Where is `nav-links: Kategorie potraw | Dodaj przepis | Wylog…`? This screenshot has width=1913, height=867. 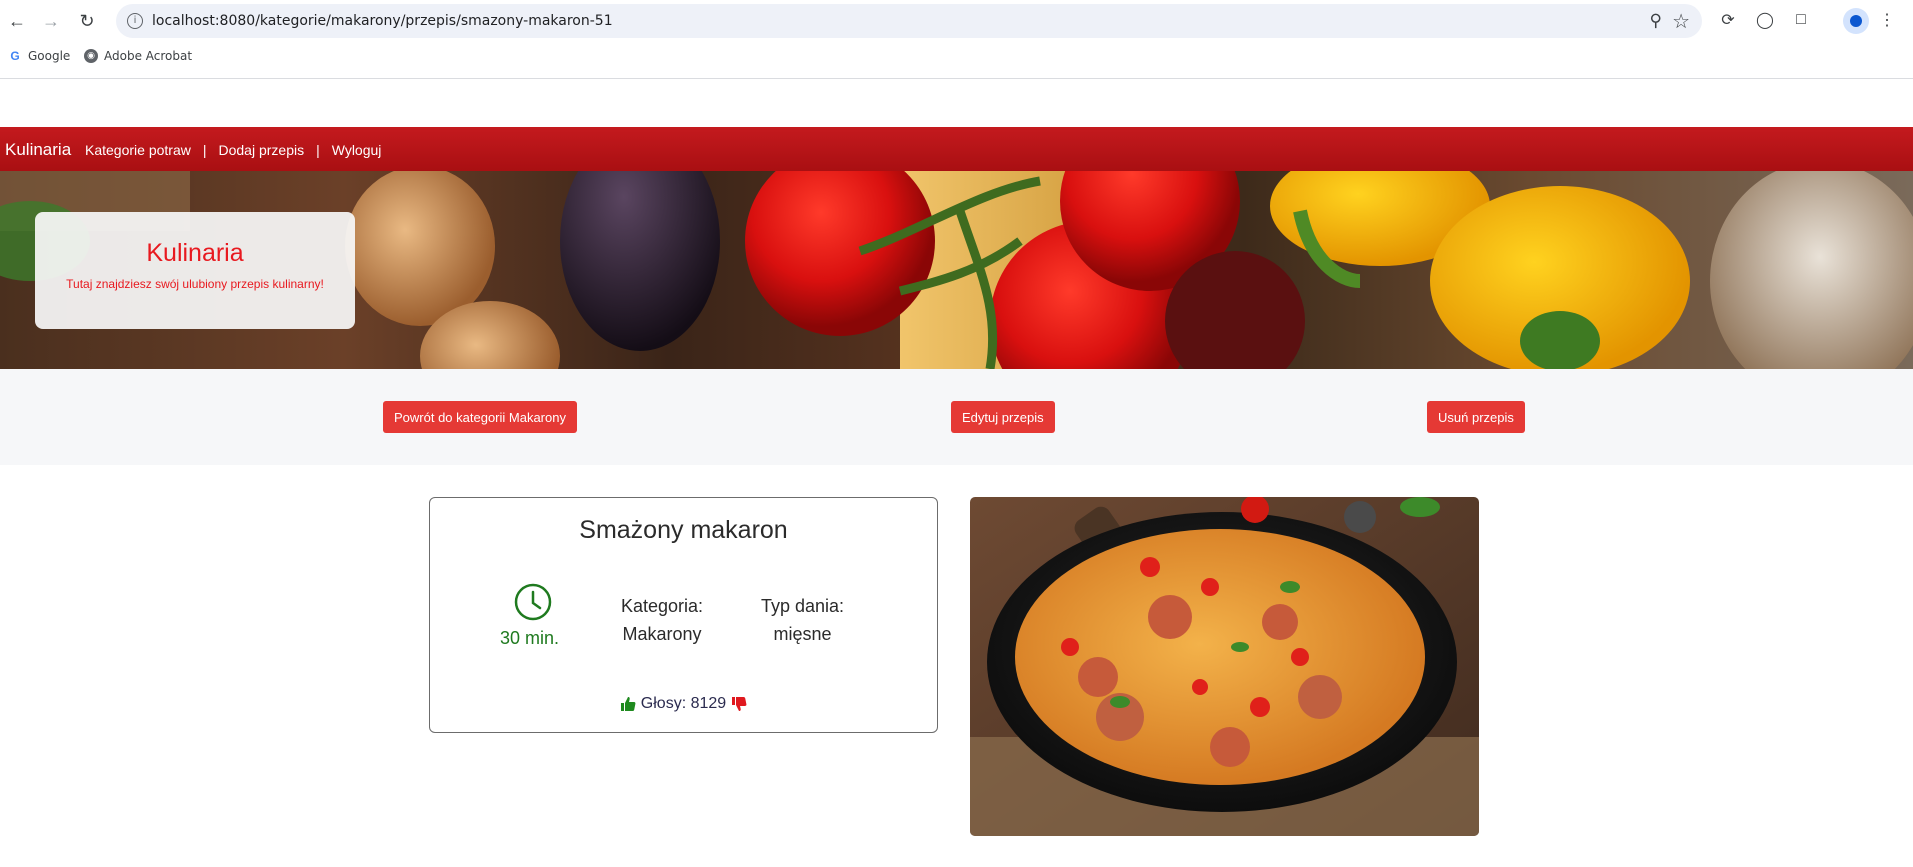 nav-links: Kategorie potraw | Dodaj przepis | Wylog… is located at coordinates (233, 150).